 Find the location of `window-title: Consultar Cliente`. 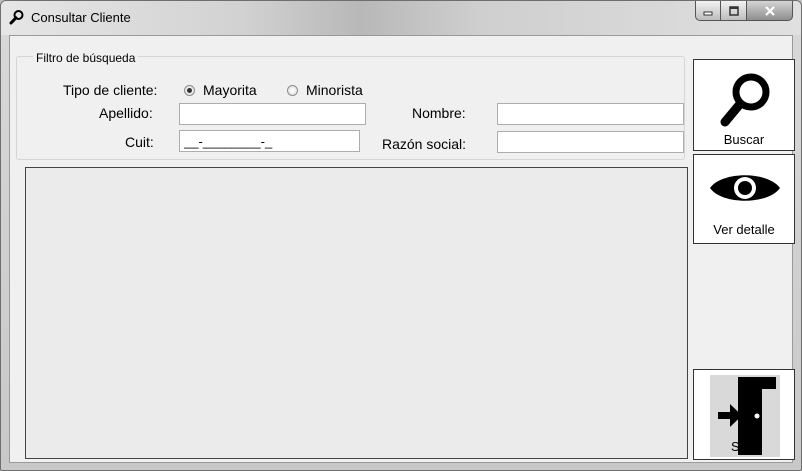

window-title: Consultar Cliente is located at coordinates (81, 17).